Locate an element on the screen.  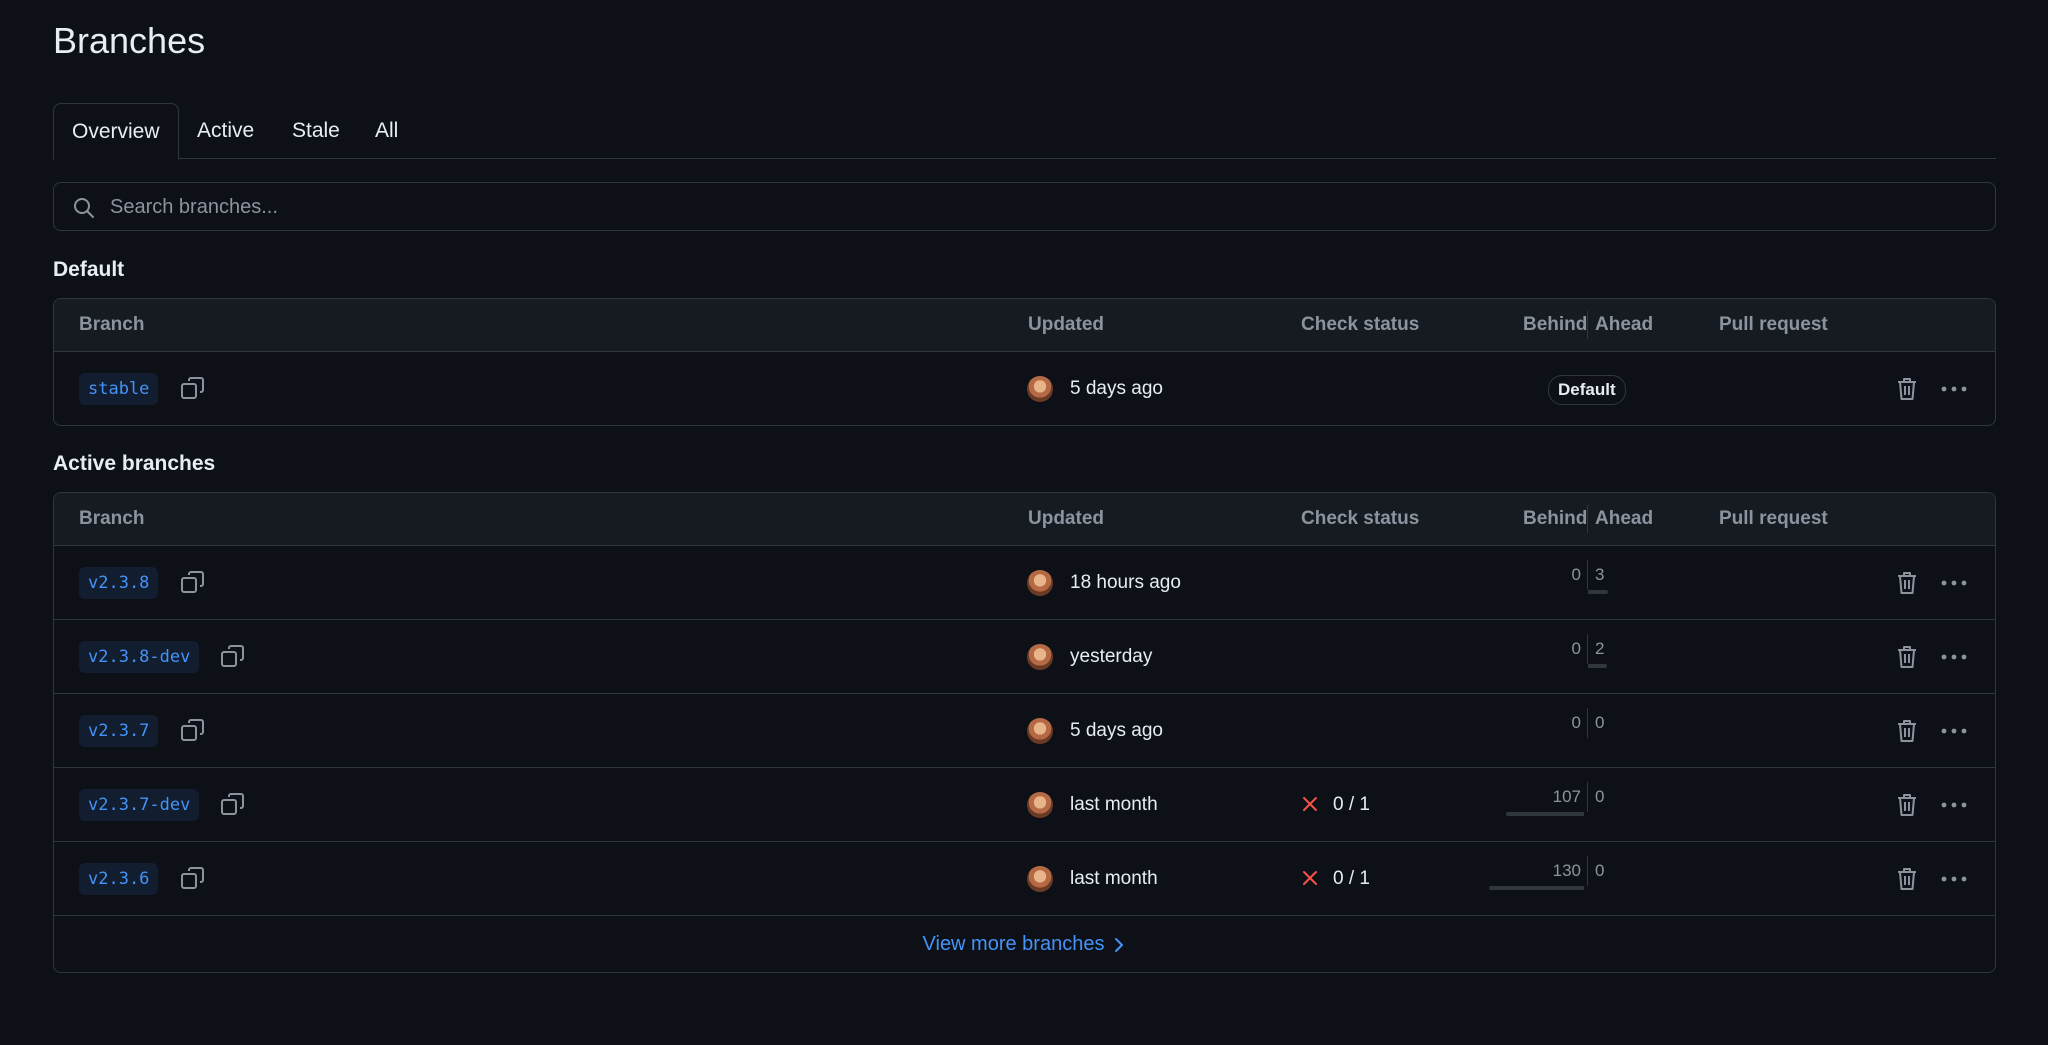
branch-link: v2.3.6 is located at coordinates (119, 879).